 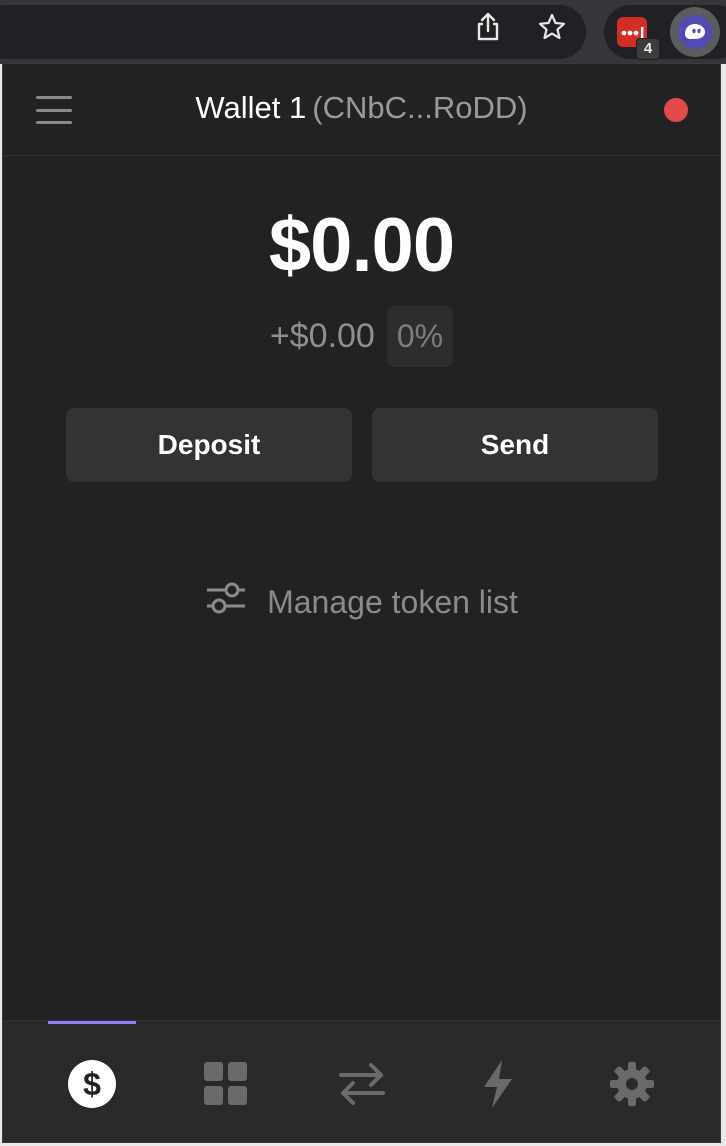 I want to click on tab-settings, so click(x=632, y=1084).